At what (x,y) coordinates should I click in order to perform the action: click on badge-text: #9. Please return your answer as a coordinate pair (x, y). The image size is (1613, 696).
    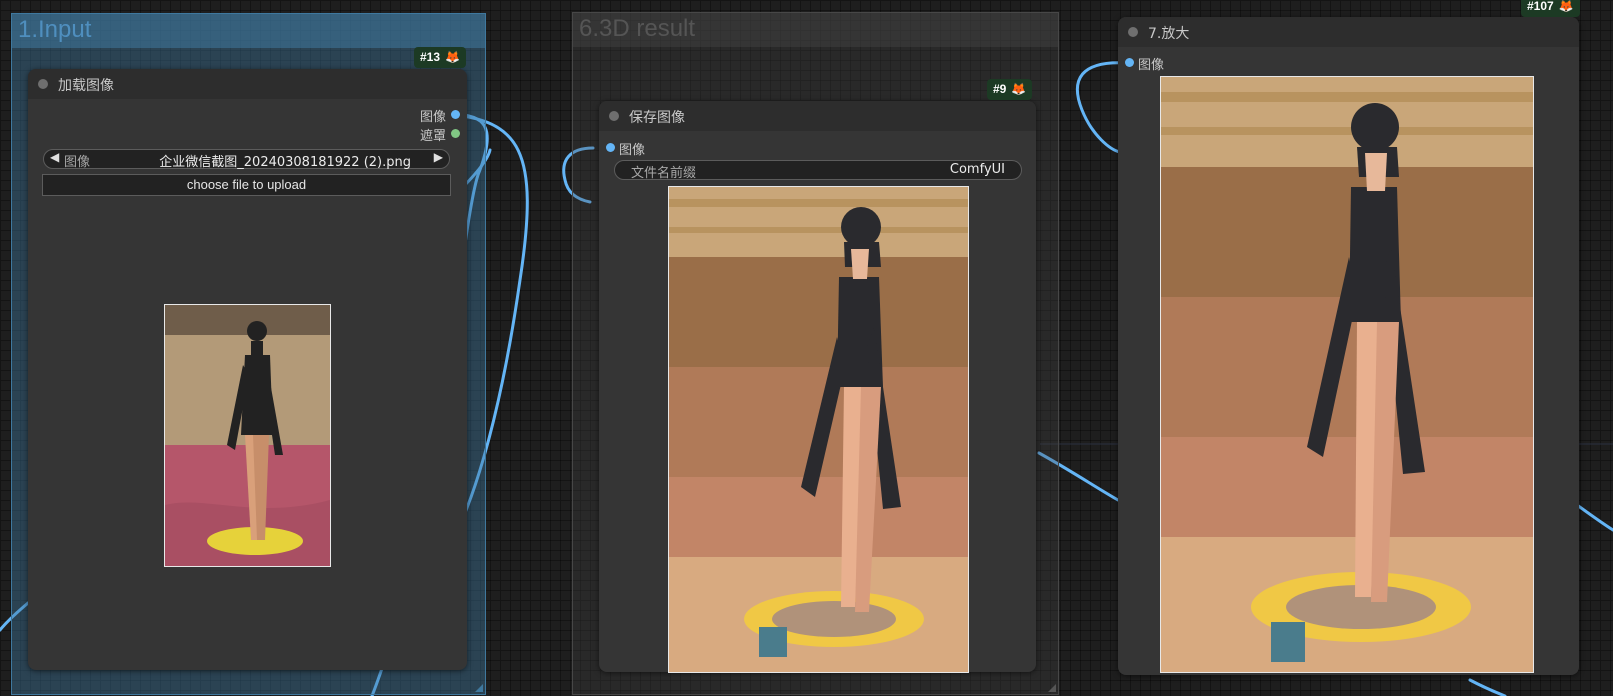
    Looking at the image, I should click on (1000, 89).